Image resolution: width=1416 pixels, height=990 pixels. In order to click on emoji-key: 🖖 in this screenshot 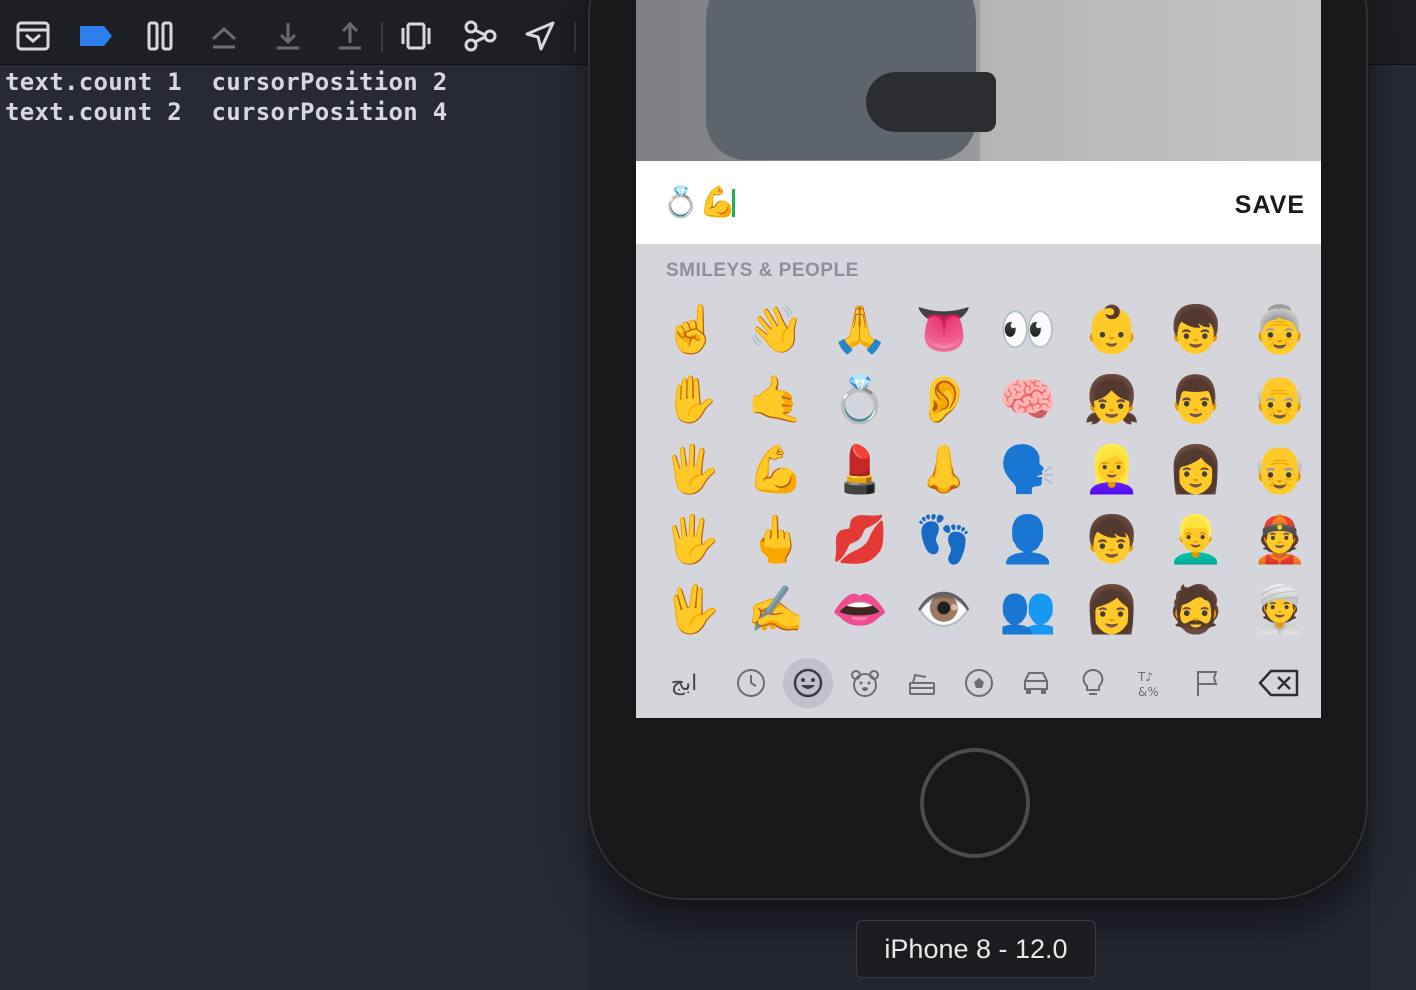, I will do `click(692, 609)`.